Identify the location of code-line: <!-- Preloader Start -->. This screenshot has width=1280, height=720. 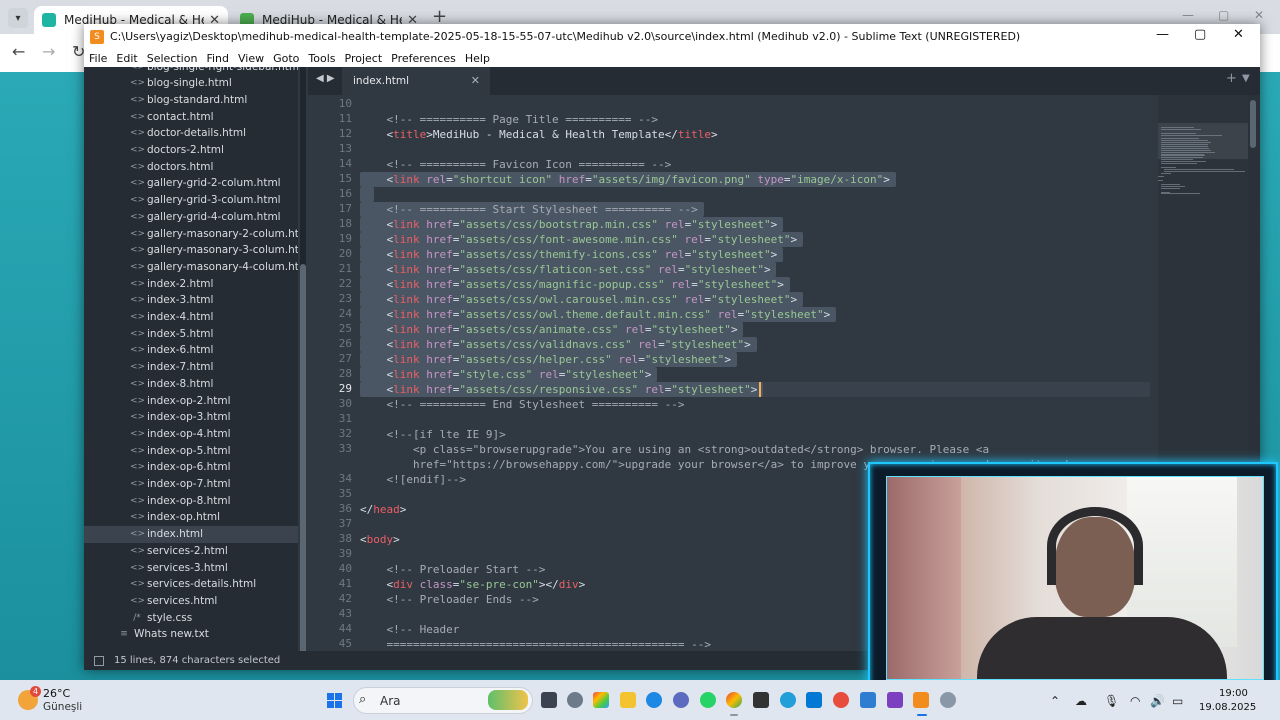
(452, 569).